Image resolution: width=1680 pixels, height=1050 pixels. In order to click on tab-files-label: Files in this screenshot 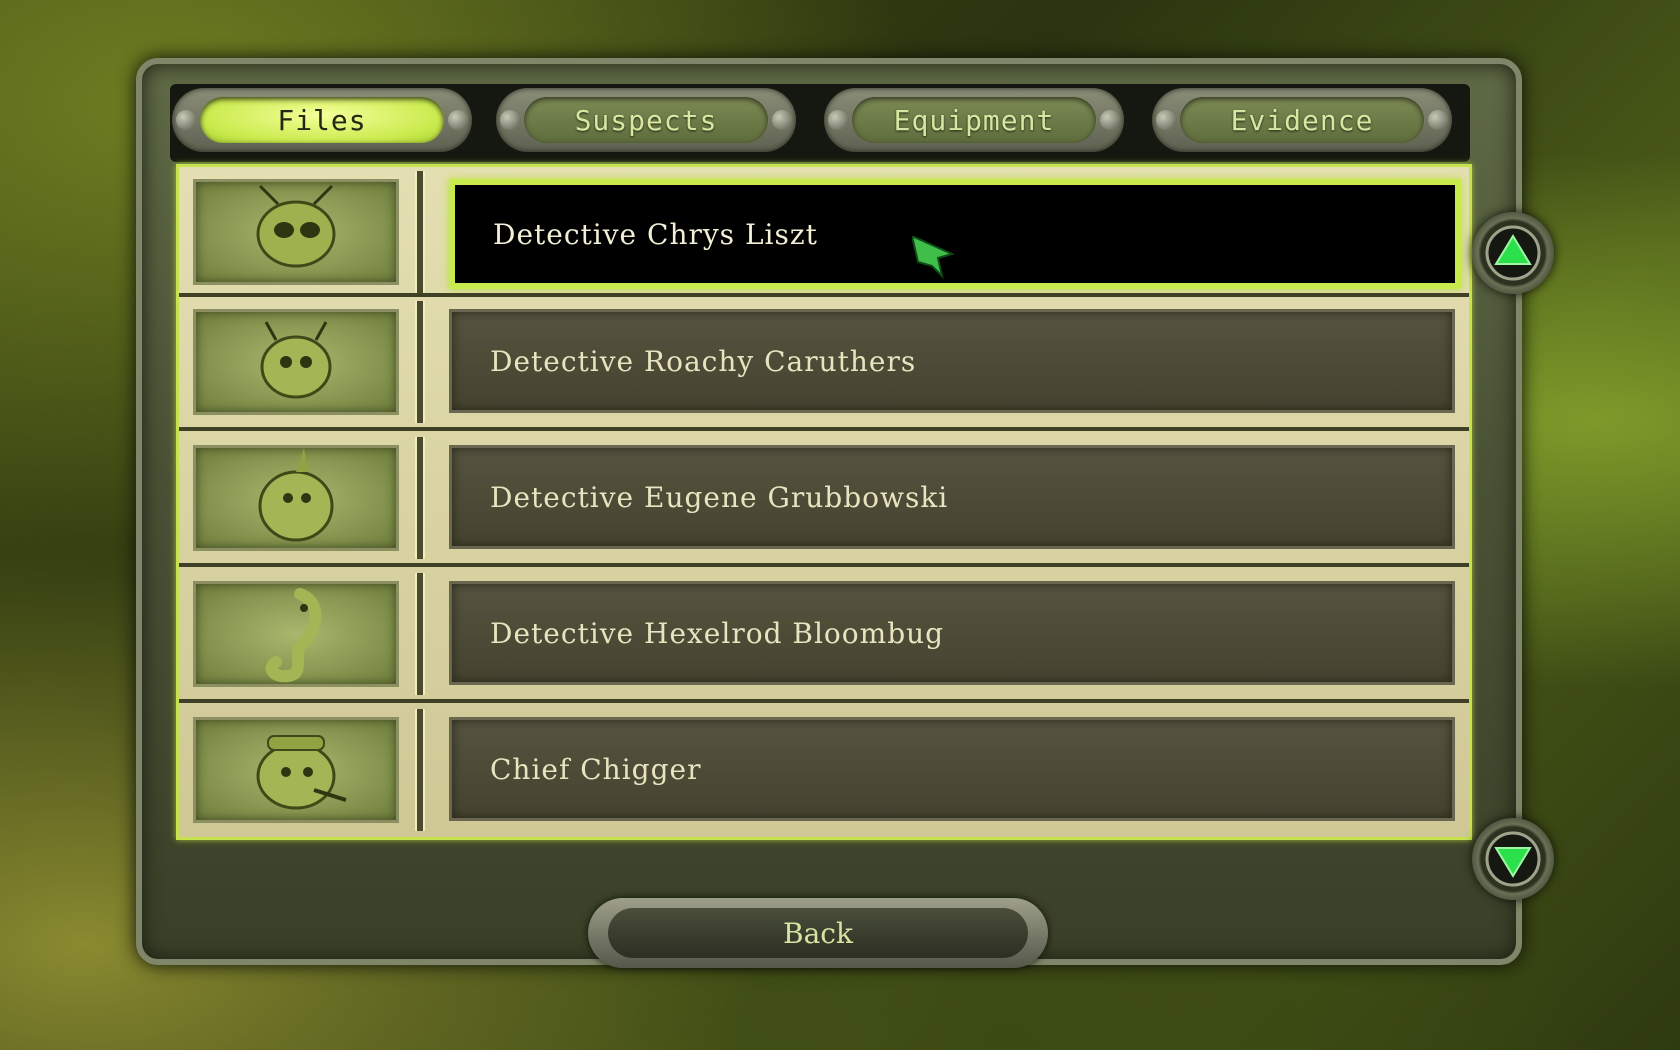, I will do `click(322, 120)`.